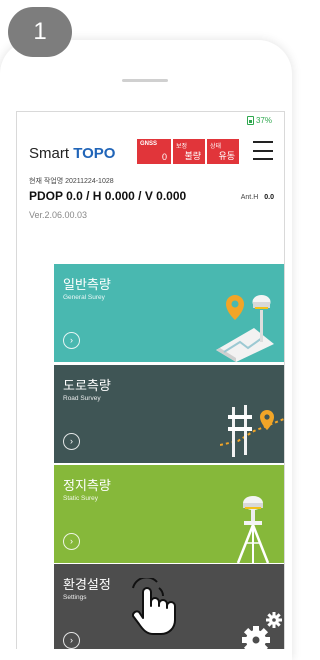 The image size is (320, 660). What do you see at coordinates (245, 328) in the screenshot?
I see `gps-receiver-map-pin-icon` at bounding box center [245, 328].